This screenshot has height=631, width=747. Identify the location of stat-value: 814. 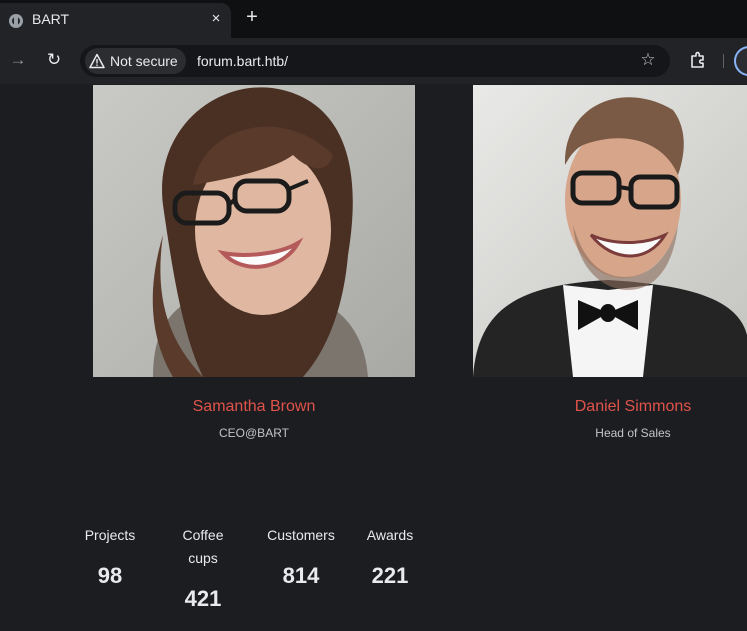
(301, 575).